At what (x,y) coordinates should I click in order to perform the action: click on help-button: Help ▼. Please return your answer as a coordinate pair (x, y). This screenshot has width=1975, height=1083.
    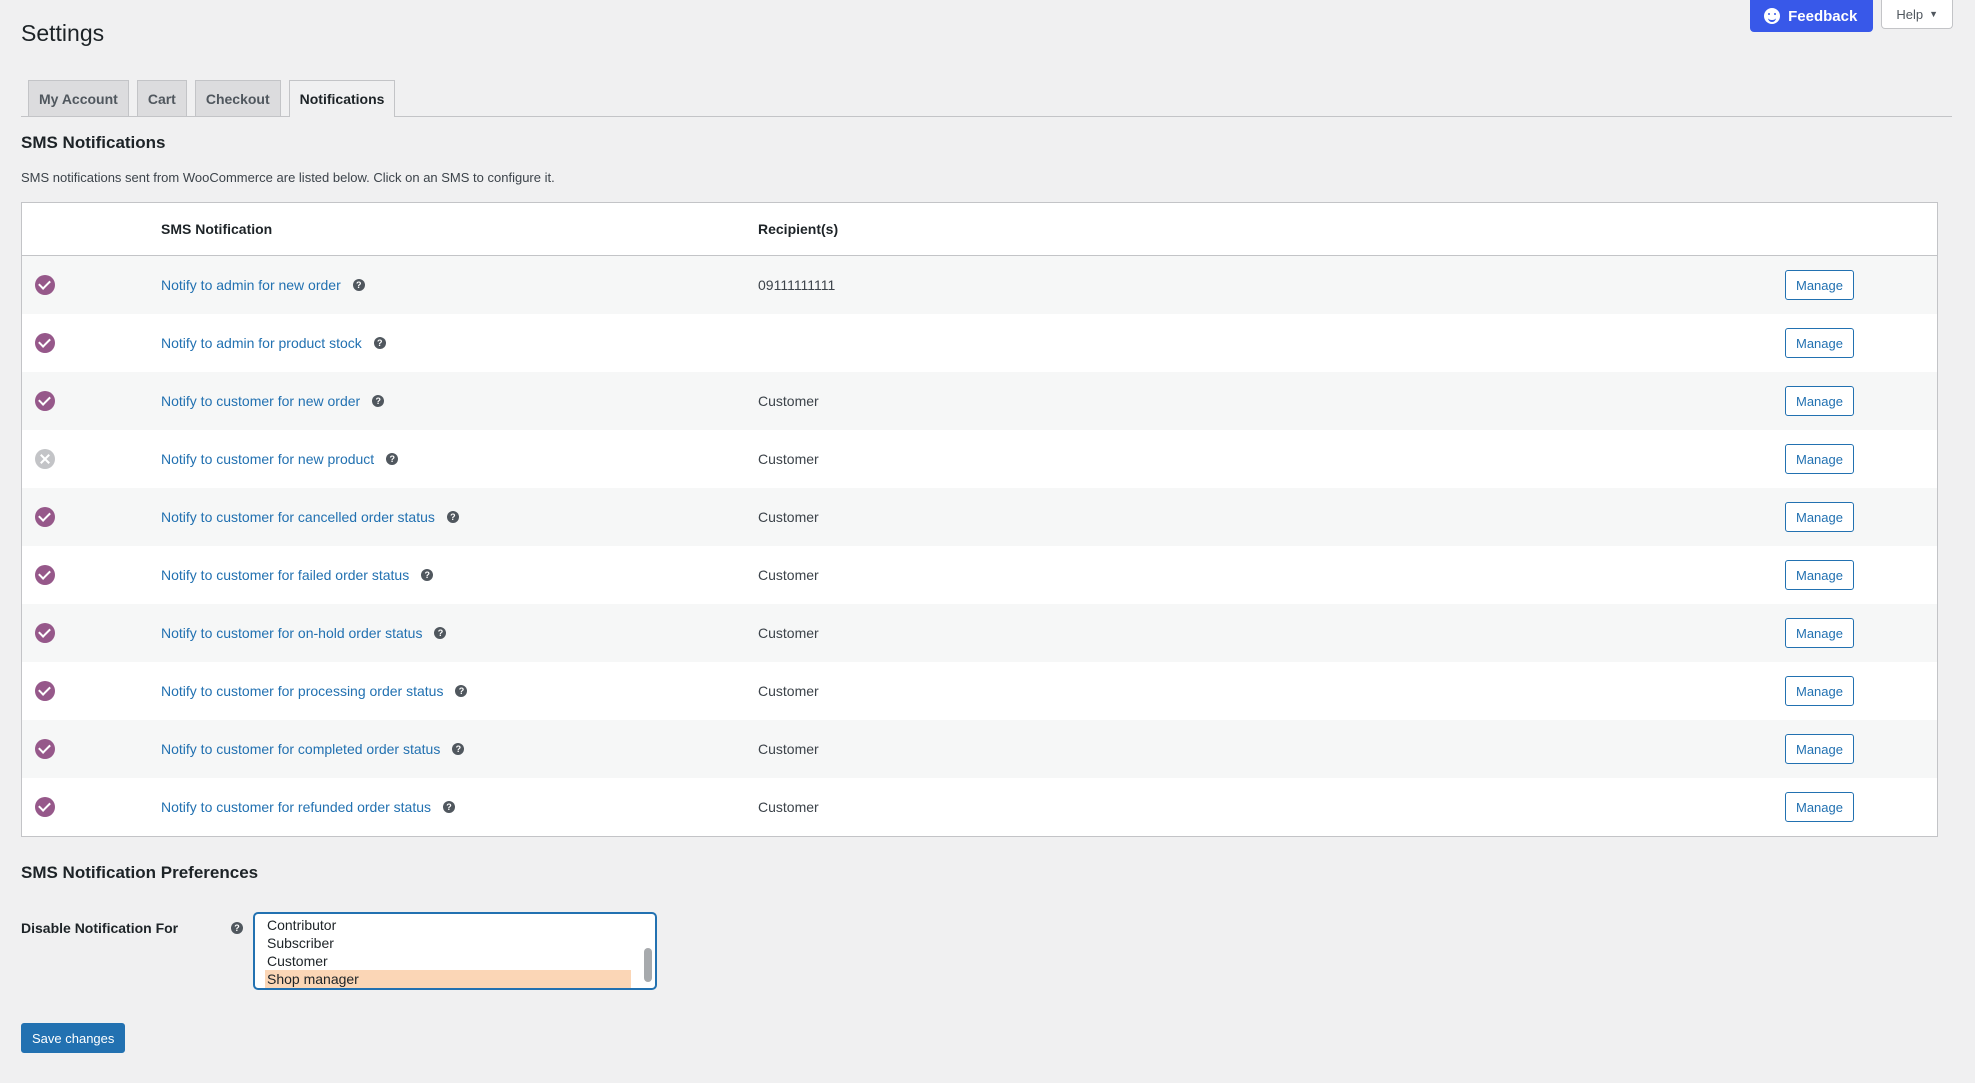
    Looking at the image, I should click on (1917, 14).